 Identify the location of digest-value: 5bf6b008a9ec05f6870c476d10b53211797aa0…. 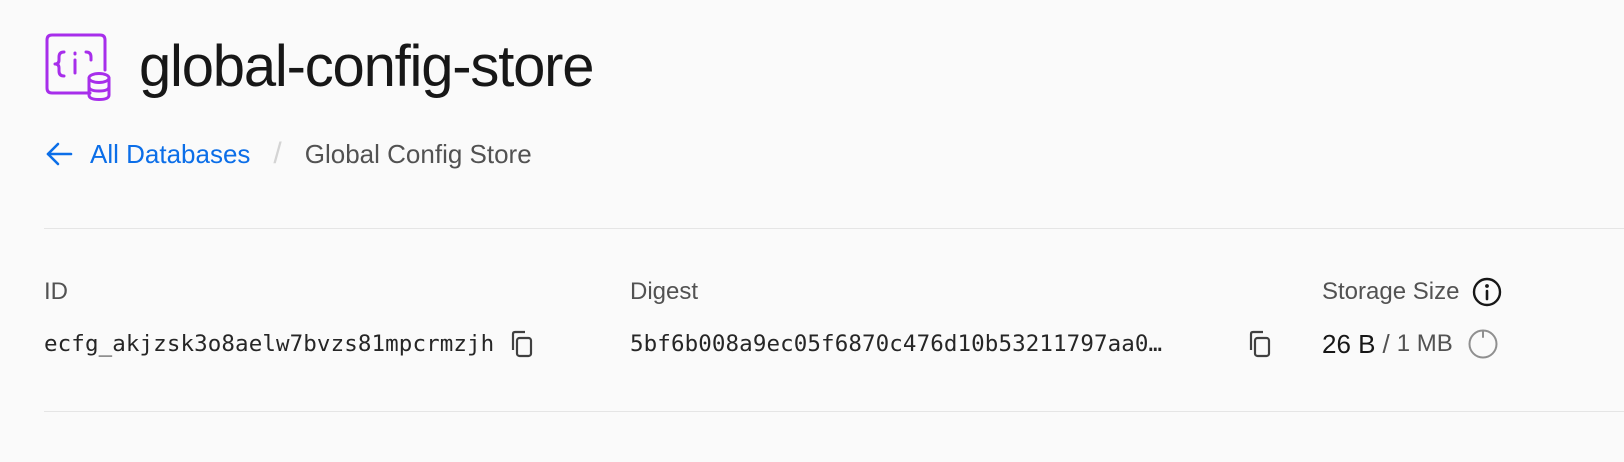
(896, 344).